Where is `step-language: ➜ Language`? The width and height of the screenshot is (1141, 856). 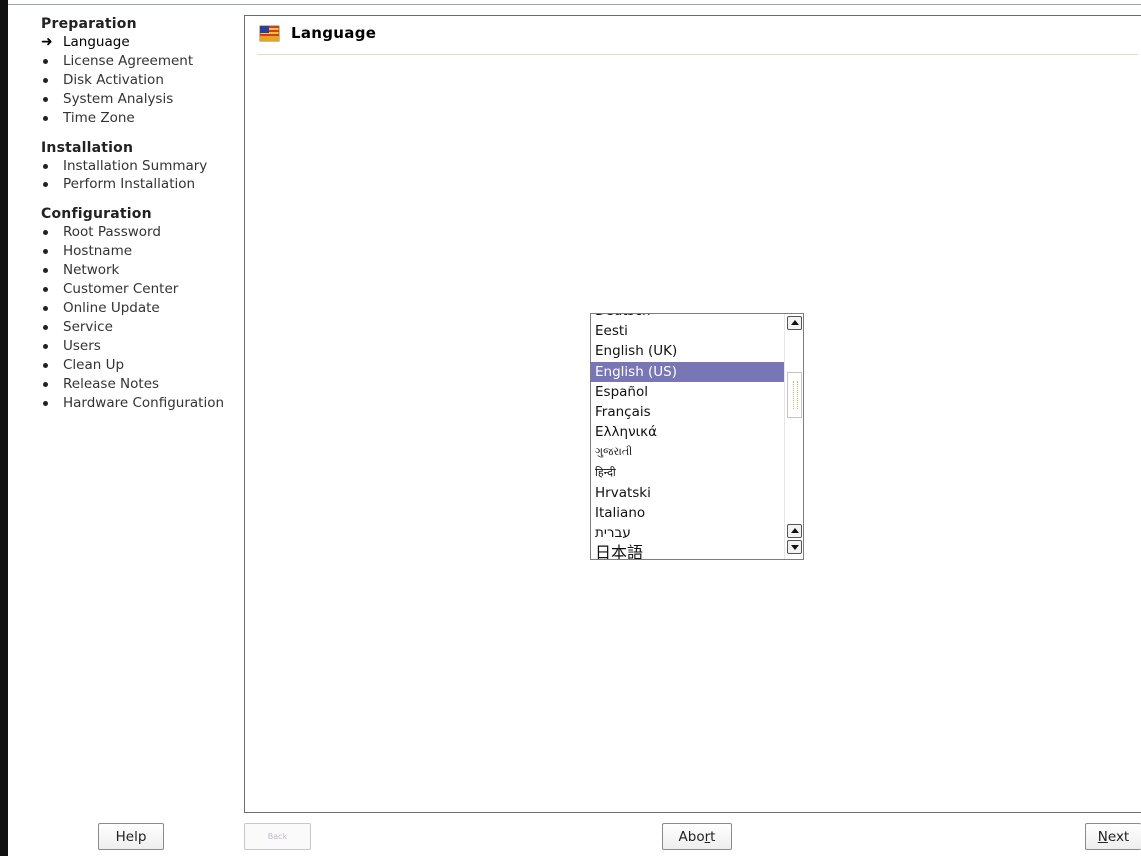 step-language: ➜ Language is located at coordinates (141, 42).